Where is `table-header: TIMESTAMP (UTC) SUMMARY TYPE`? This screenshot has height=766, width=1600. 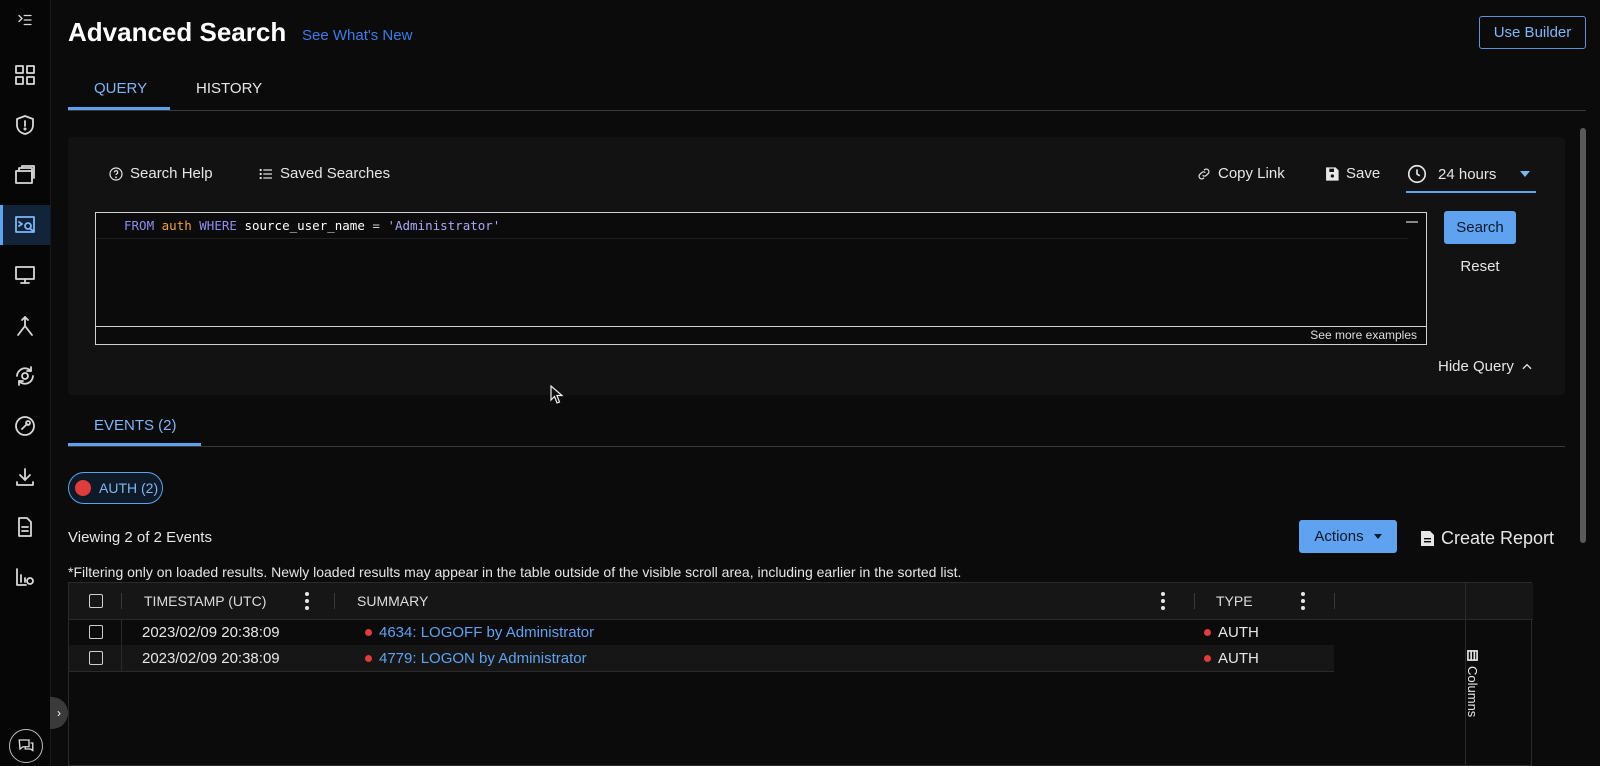
table-header: TIMESTAMP (UTC) SUMMARY TYPE is located at coordinates (801, 601).